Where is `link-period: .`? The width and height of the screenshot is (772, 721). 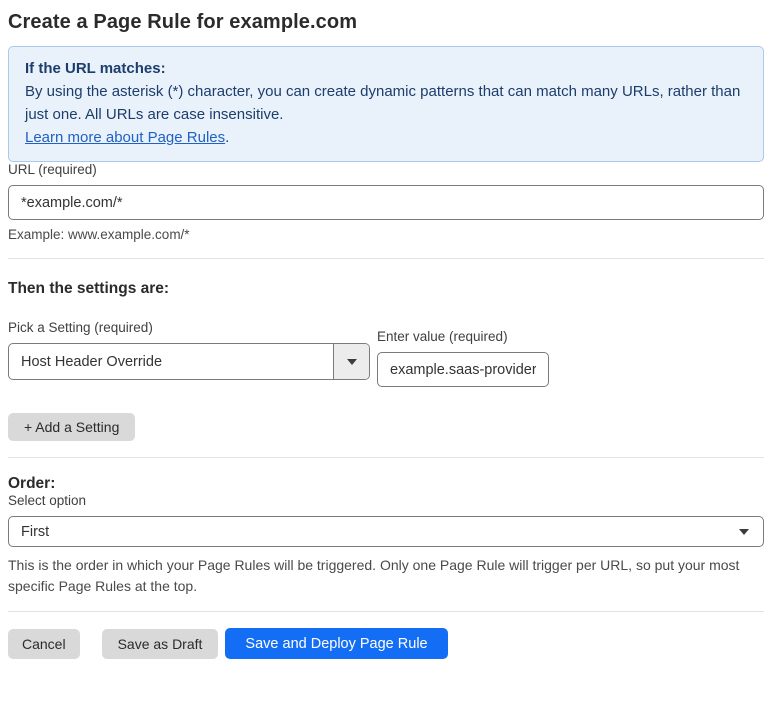
link-period: . is located at coordinates (227, 137).